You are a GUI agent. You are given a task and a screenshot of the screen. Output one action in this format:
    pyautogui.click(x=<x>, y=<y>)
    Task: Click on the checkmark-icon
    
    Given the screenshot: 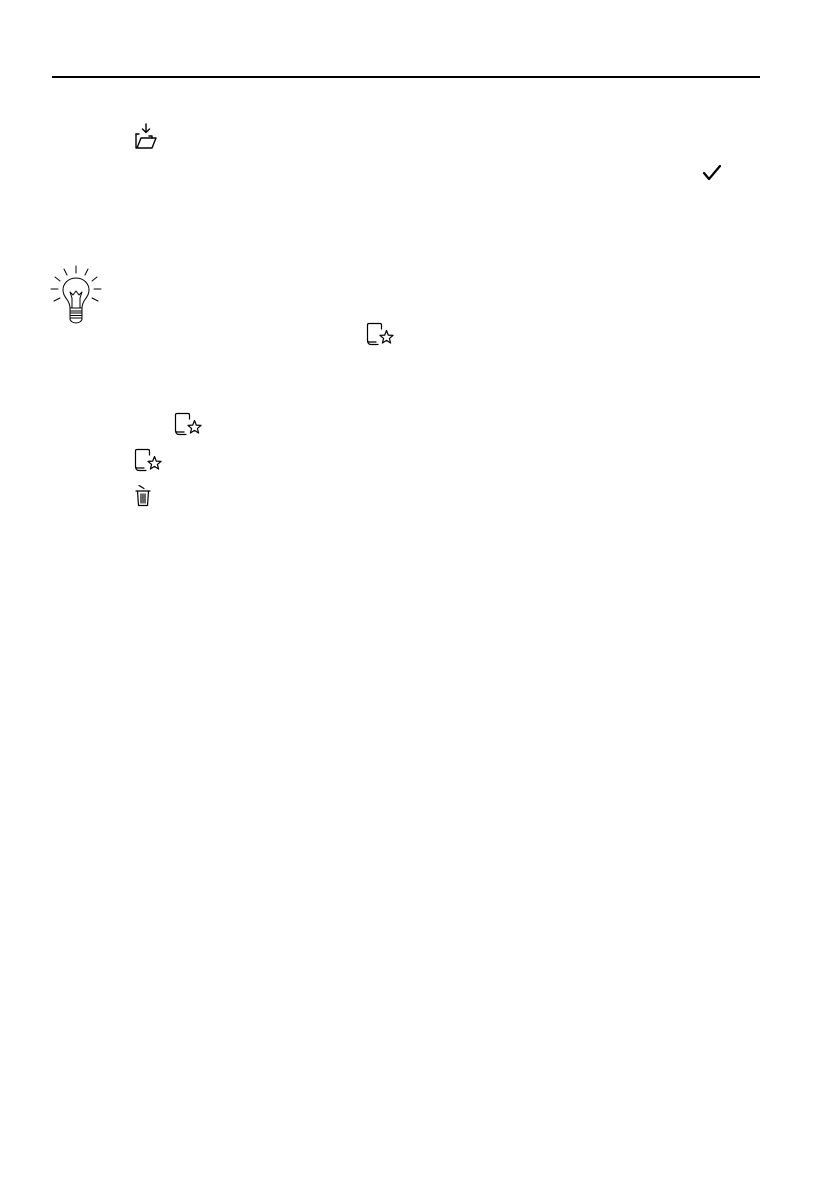 What is the action you would take?
    pyautogui.click(x=712, y=173)
    